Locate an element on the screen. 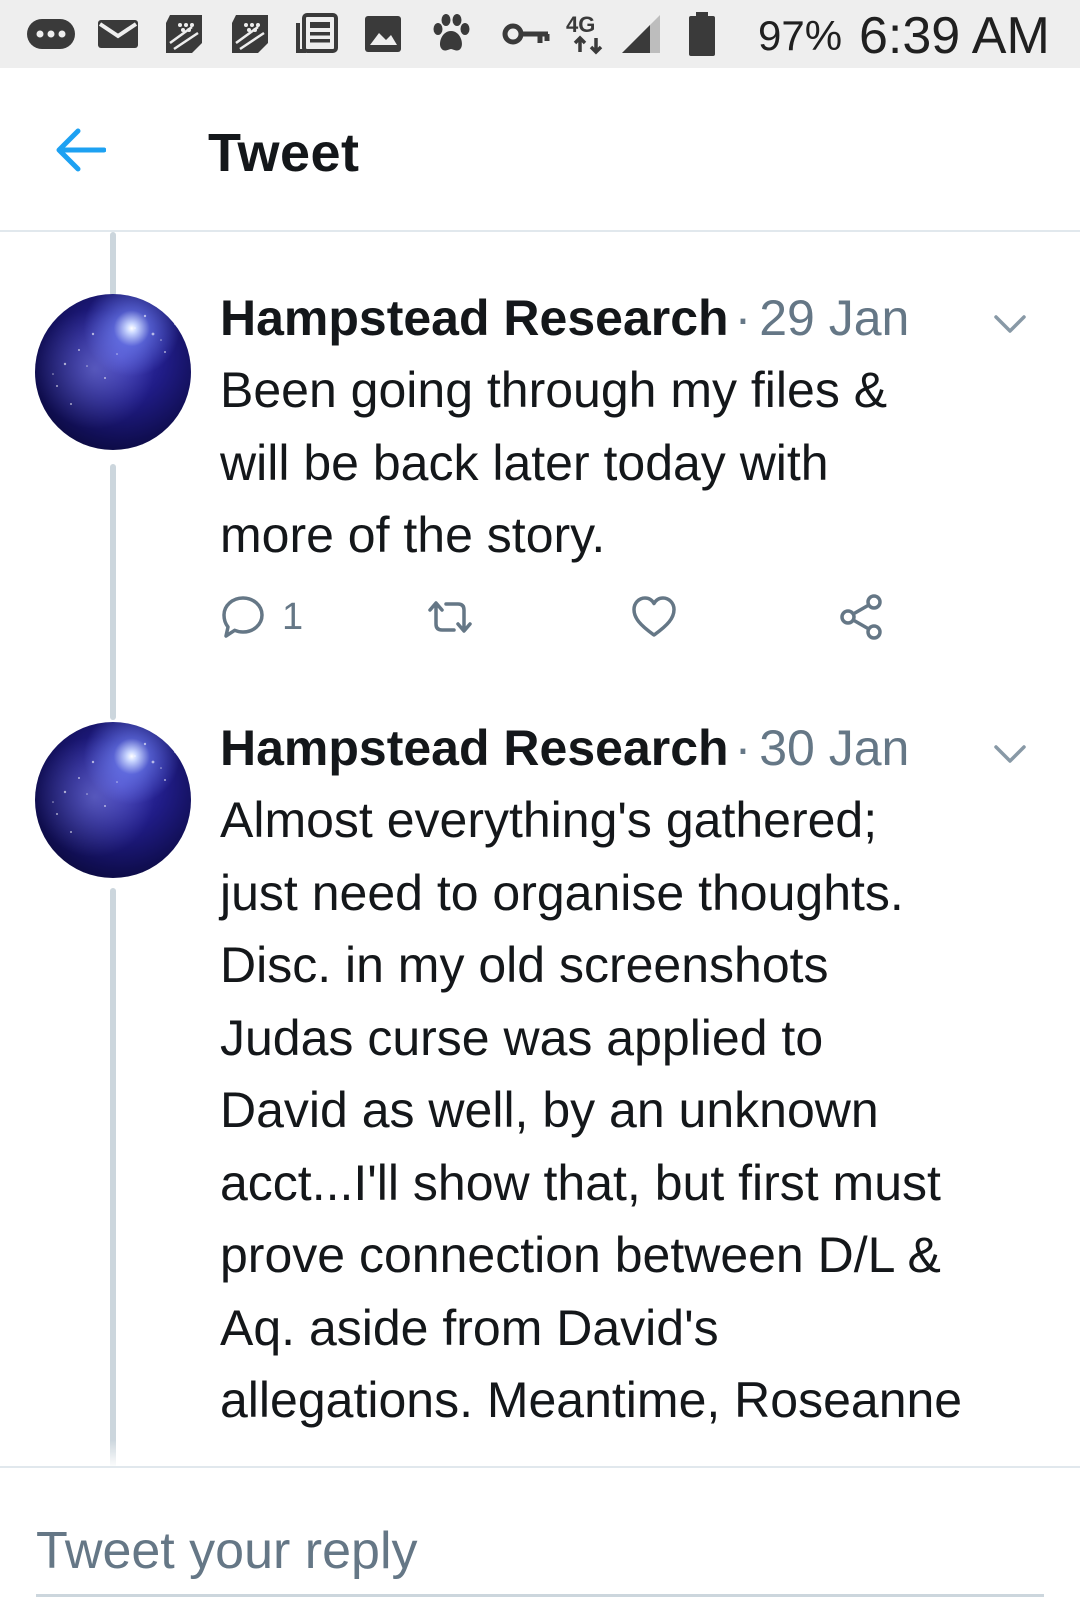 The width and height of the screenshot is (1080, 1622). tweet-header: Hampstead Research · 30 Jan is located at coordinates (640, 748).